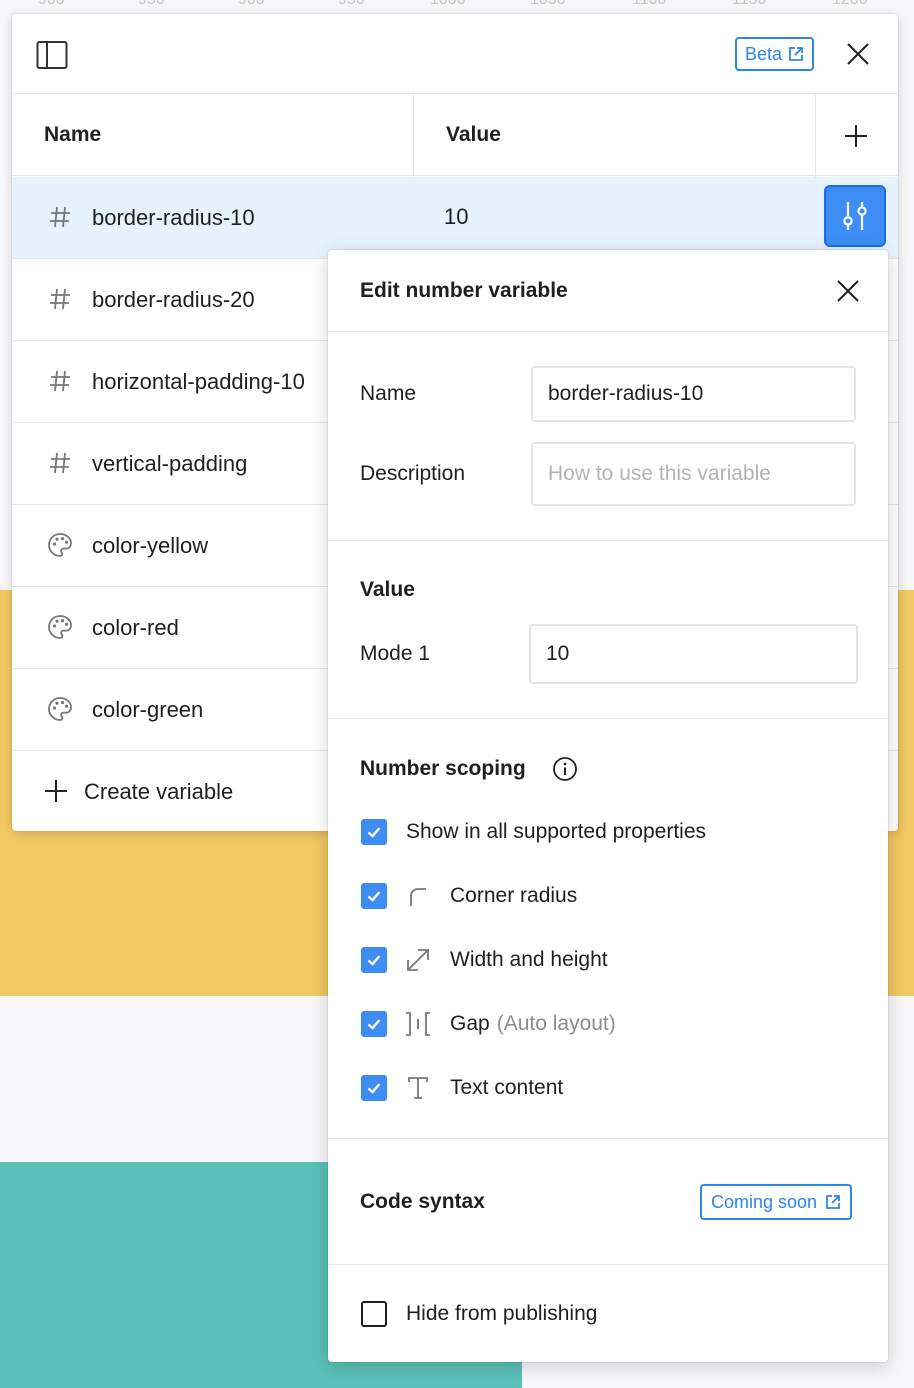 Image resolution: width=914 pixels, height=1388 pixels. I want to click on variable-name: color-yellow, so click(150, 546).